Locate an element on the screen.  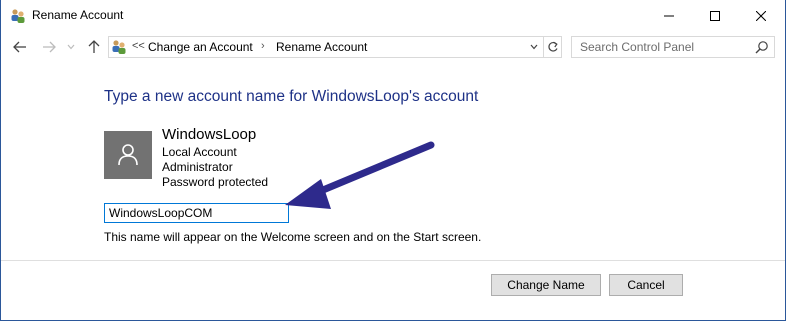
window-title: Rename Account is located at coordinates (78, 15).